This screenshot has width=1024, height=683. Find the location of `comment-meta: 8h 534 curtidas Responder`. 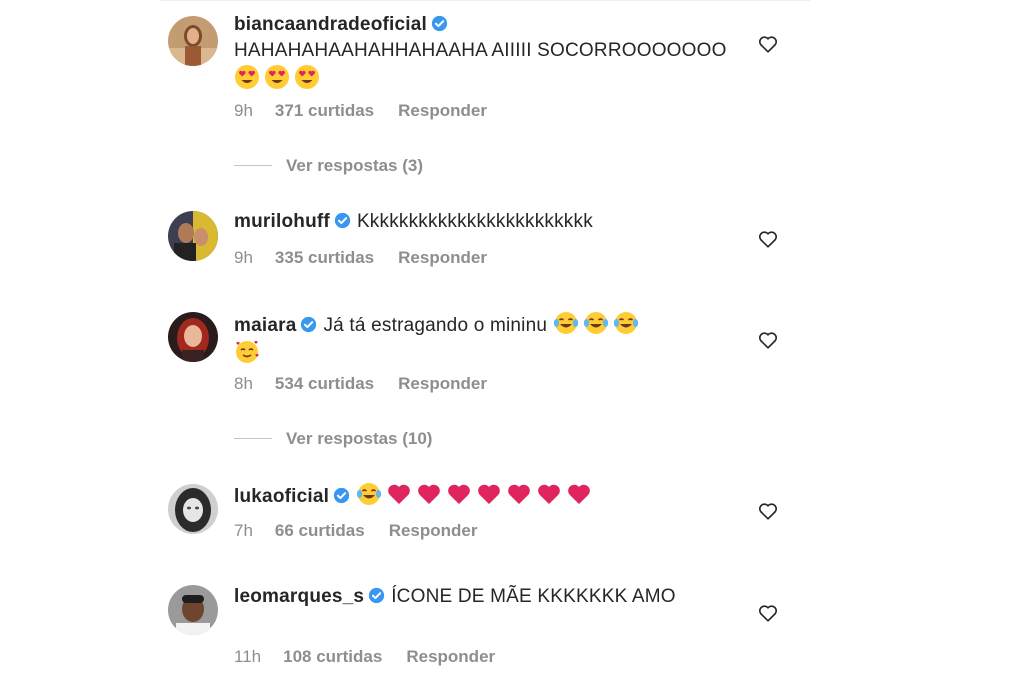

comment-meta: 8h 534 curtidas Responder is located at coordinates (372, 384).